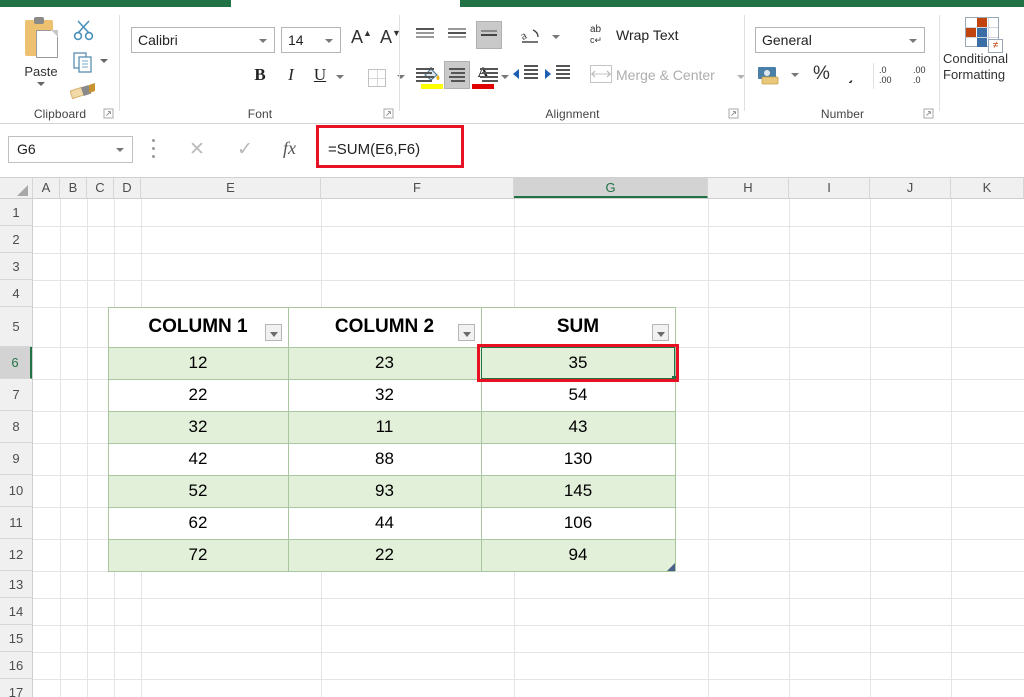 The width and height of the screenshot is (1024, 697). Describe the element at coordinates (417, 188) in the screenshot. I see `column-header-F: F` at that location.